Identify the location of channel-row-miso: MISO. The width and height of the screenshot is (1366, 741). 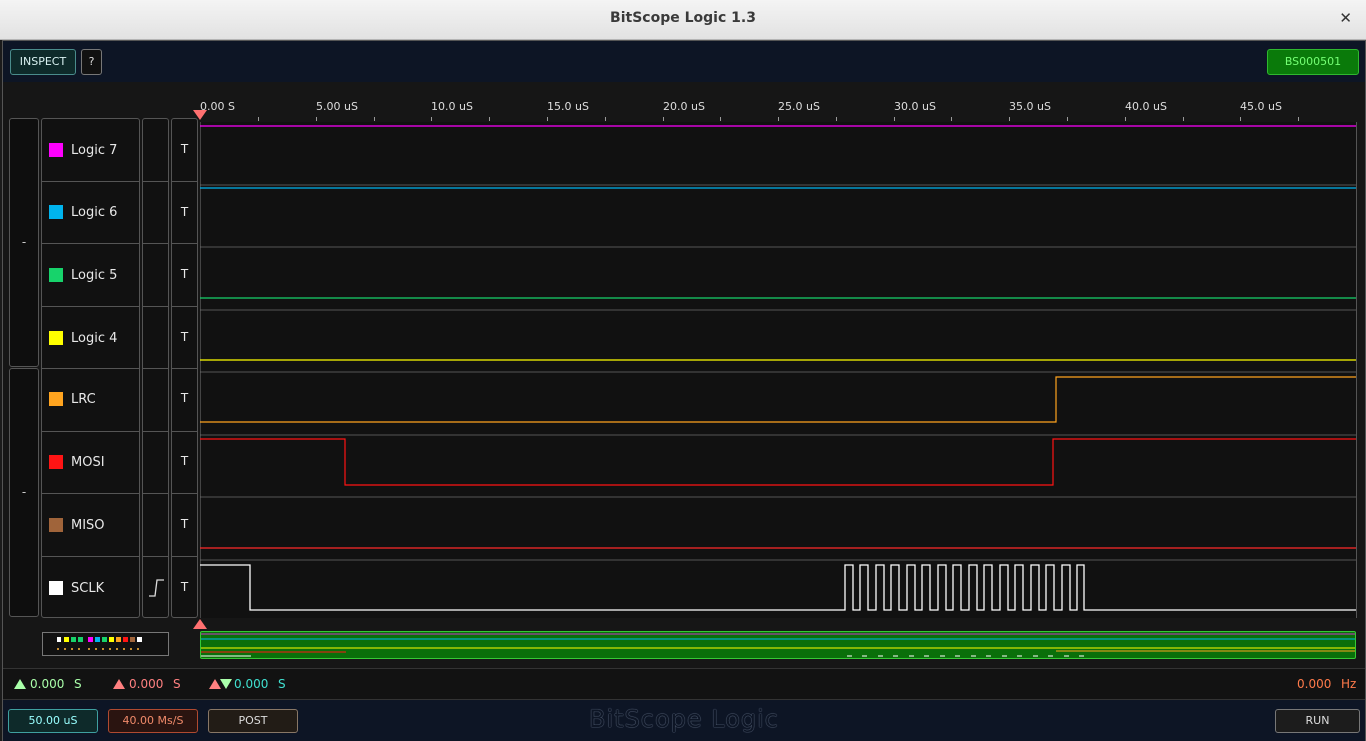
(90, 525).